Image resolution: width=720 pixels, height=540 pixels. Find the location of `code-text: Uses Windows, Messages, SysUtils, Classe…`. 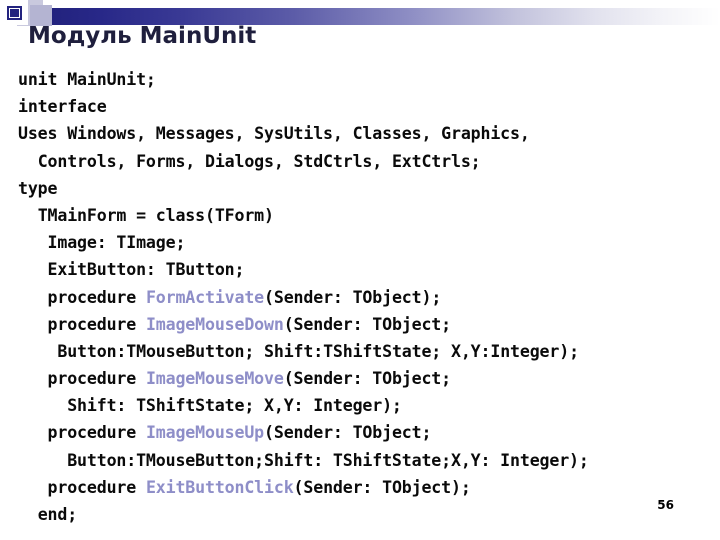

code-text: Uses Windows, Messages, SysUtils, Classe… is located at coordinates (274, 134).